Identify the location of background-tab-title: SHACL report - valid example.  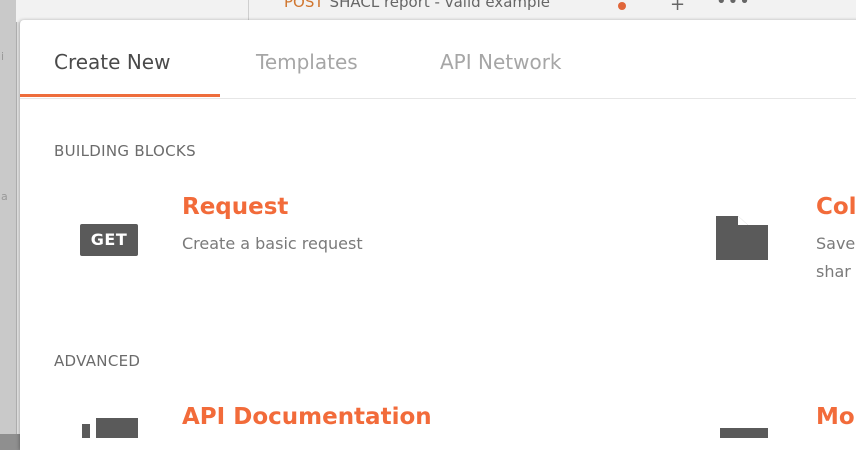
(439, 5).